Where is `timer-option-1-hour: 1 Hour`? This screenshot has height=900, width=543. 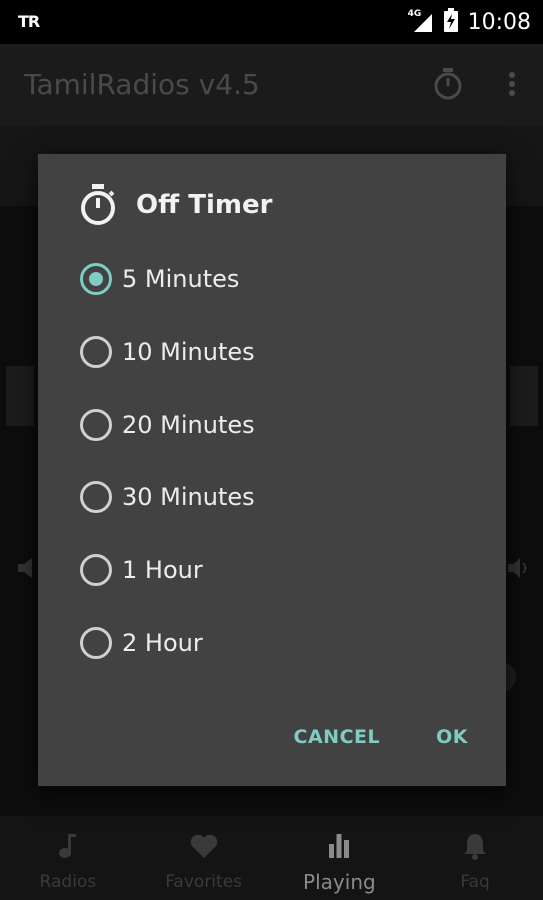 timer-option-1-hour: 1 Hour is located at coordinates (270, 570).